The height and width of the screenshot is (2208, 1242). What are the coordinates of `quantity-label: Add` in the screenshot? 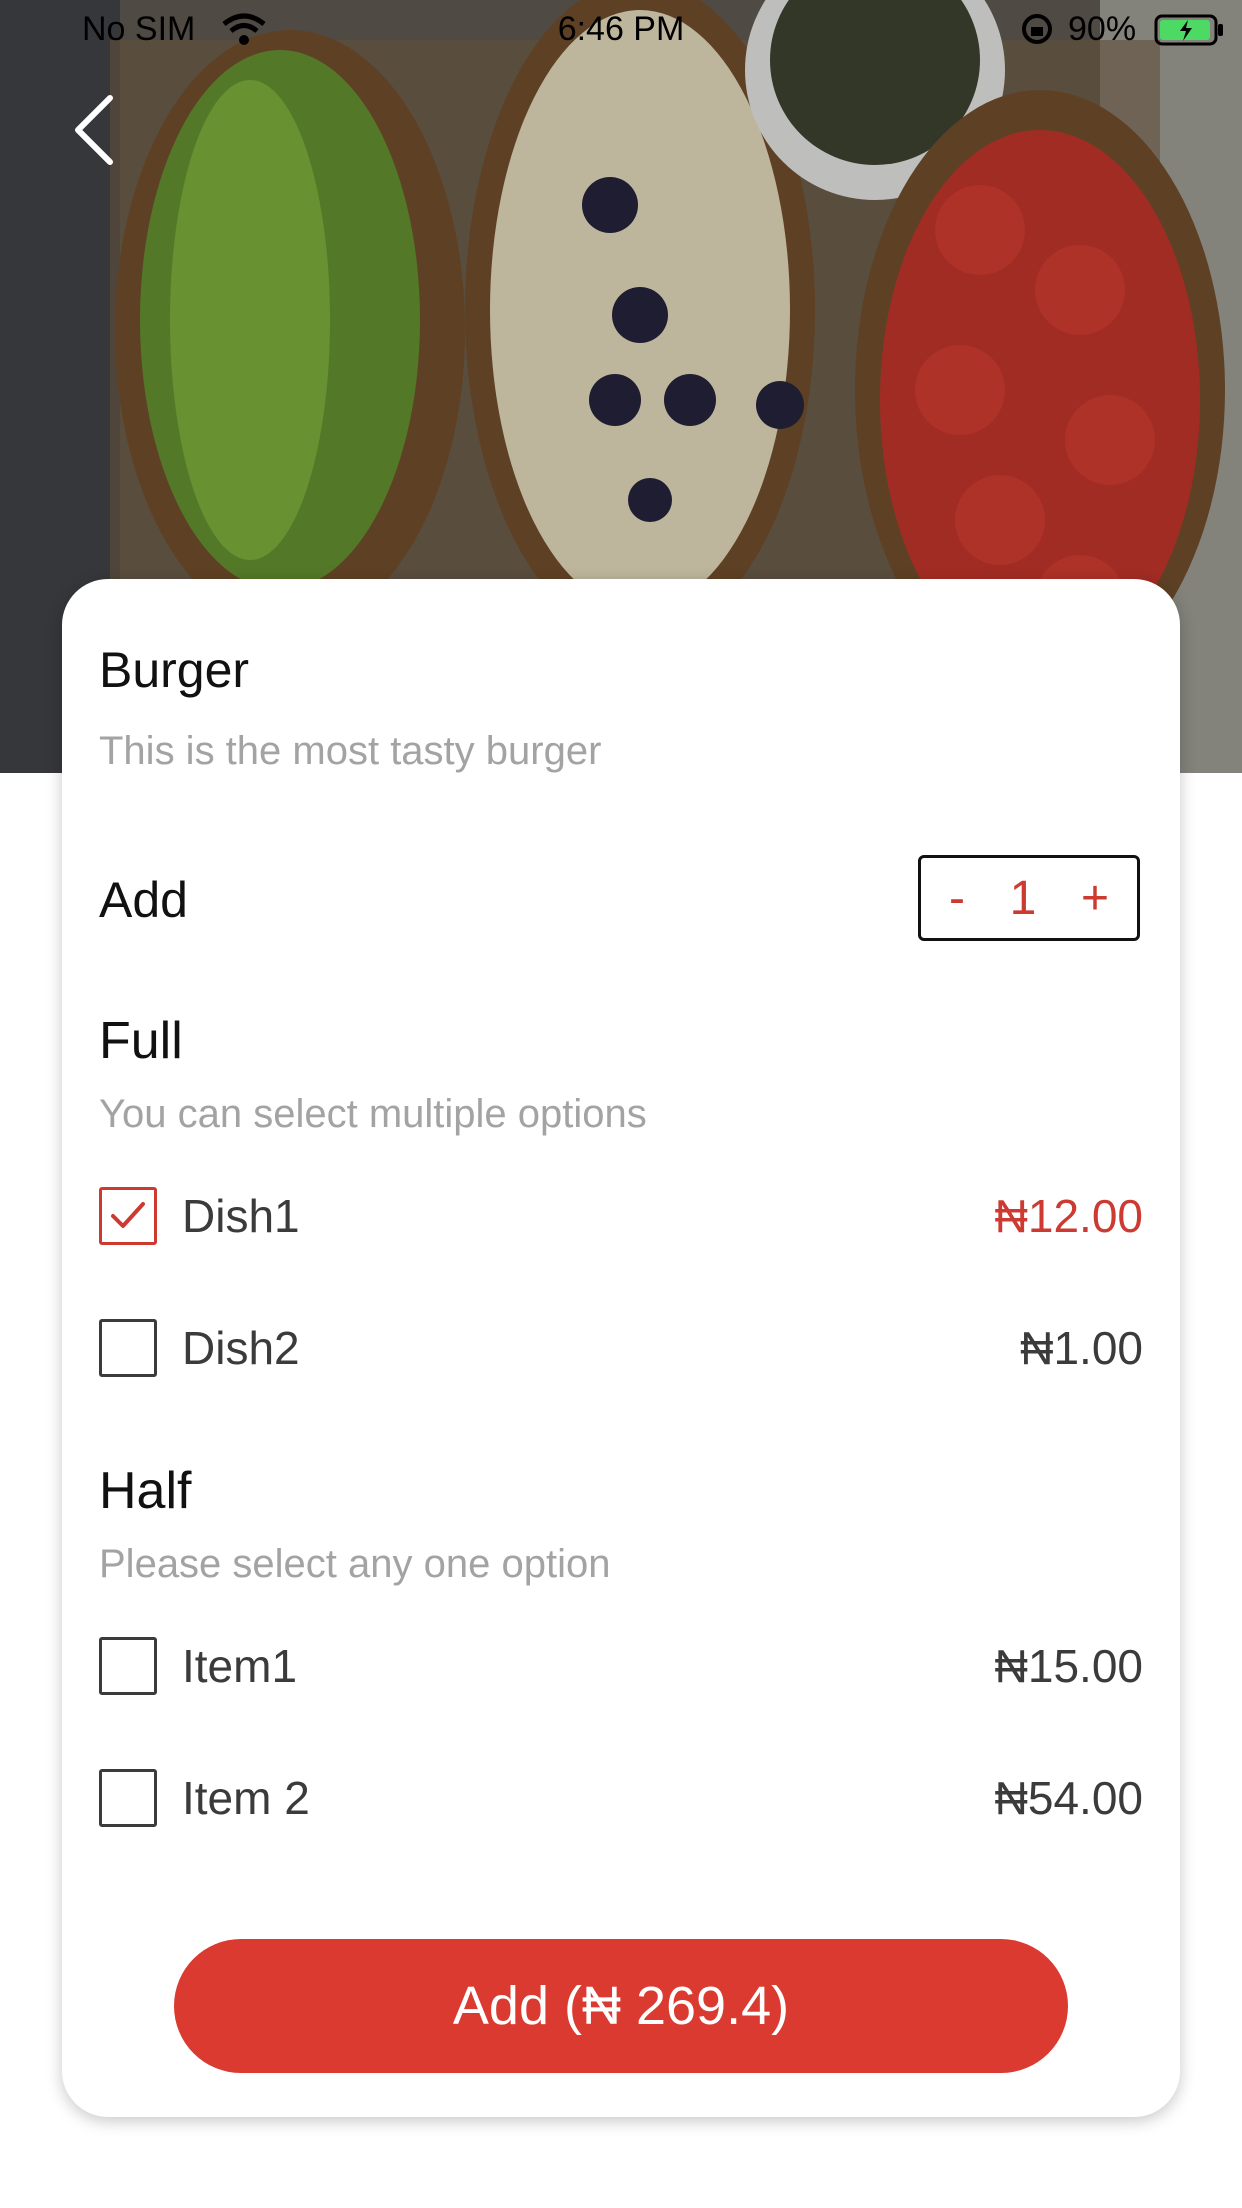 It's located at (143, 900).